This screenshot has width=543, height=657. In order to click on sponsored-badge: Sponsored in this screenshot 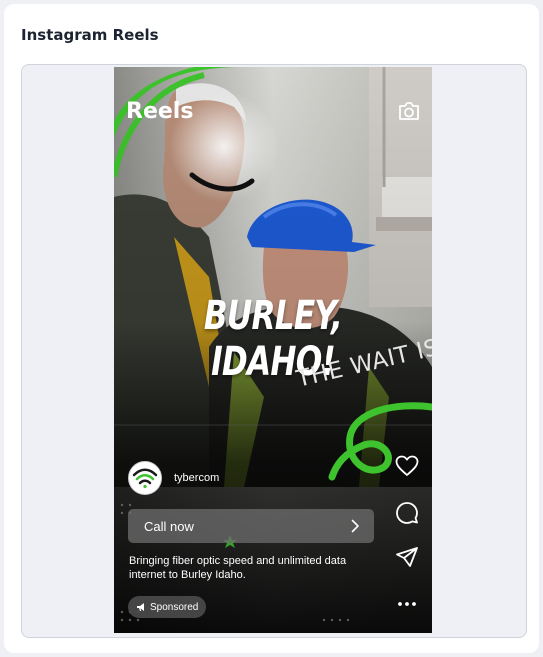, I will do `click(167, 607)`.